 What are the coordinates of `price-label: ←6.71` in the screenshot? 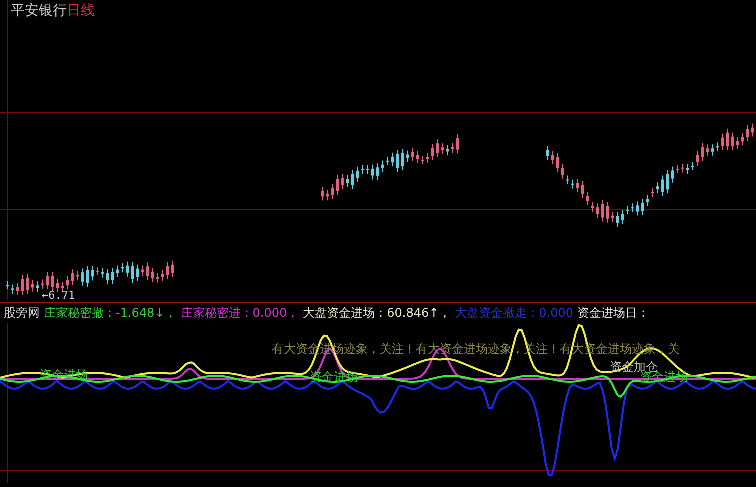 It's located at (59, 295).